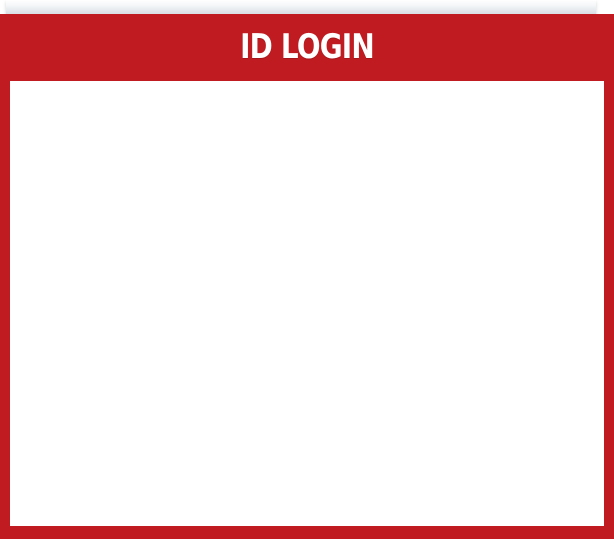  Describe the element at coordinates (307, 47) in the screenshot. I see `panel-title: ID LOGIN` at that location.